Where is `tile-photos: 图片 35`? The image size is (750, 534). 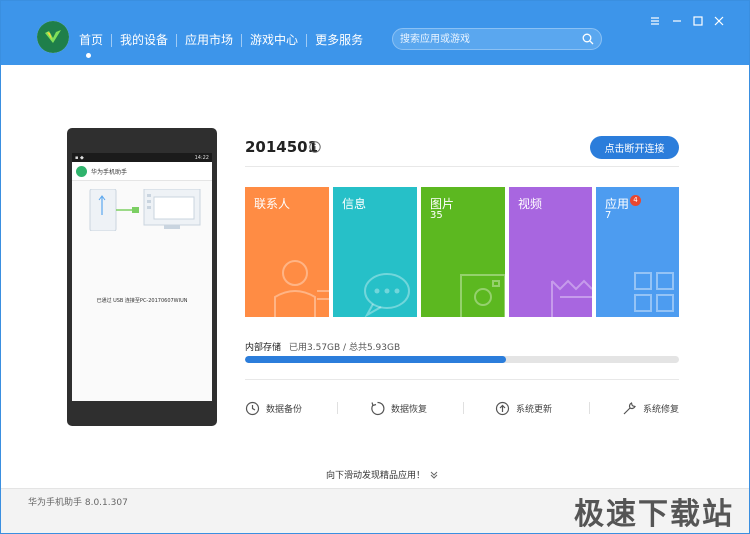
tile-photos: 图片 35 is located at coordinates (463, 252).